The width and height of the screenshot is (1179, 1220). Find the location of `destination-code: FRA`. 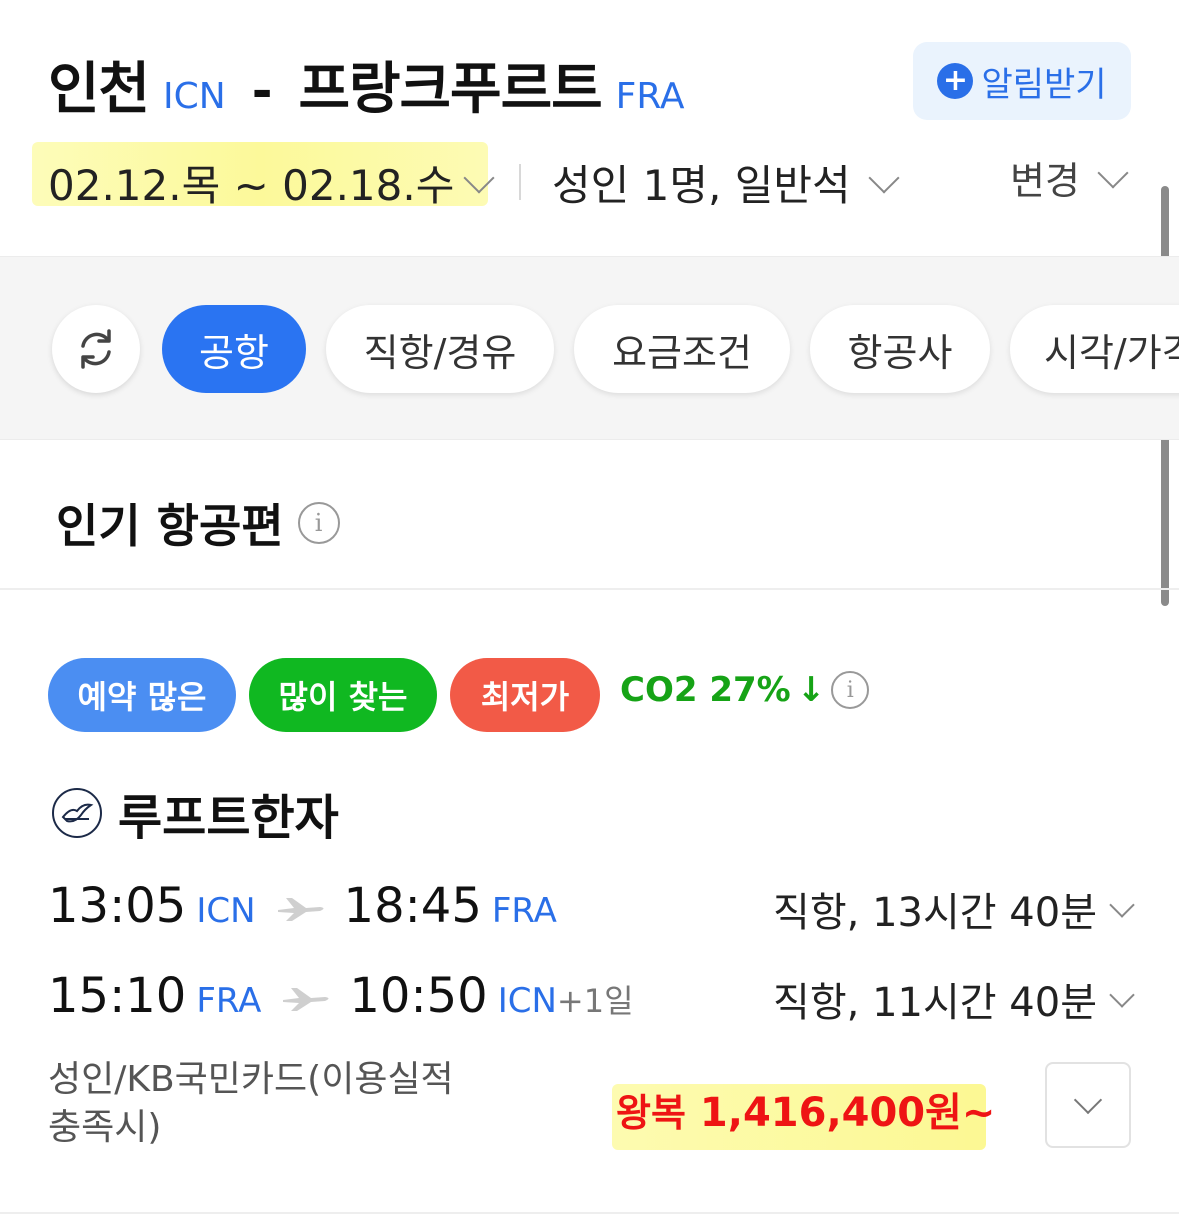

destination-code: FRA is located at coordinates (650, 96).